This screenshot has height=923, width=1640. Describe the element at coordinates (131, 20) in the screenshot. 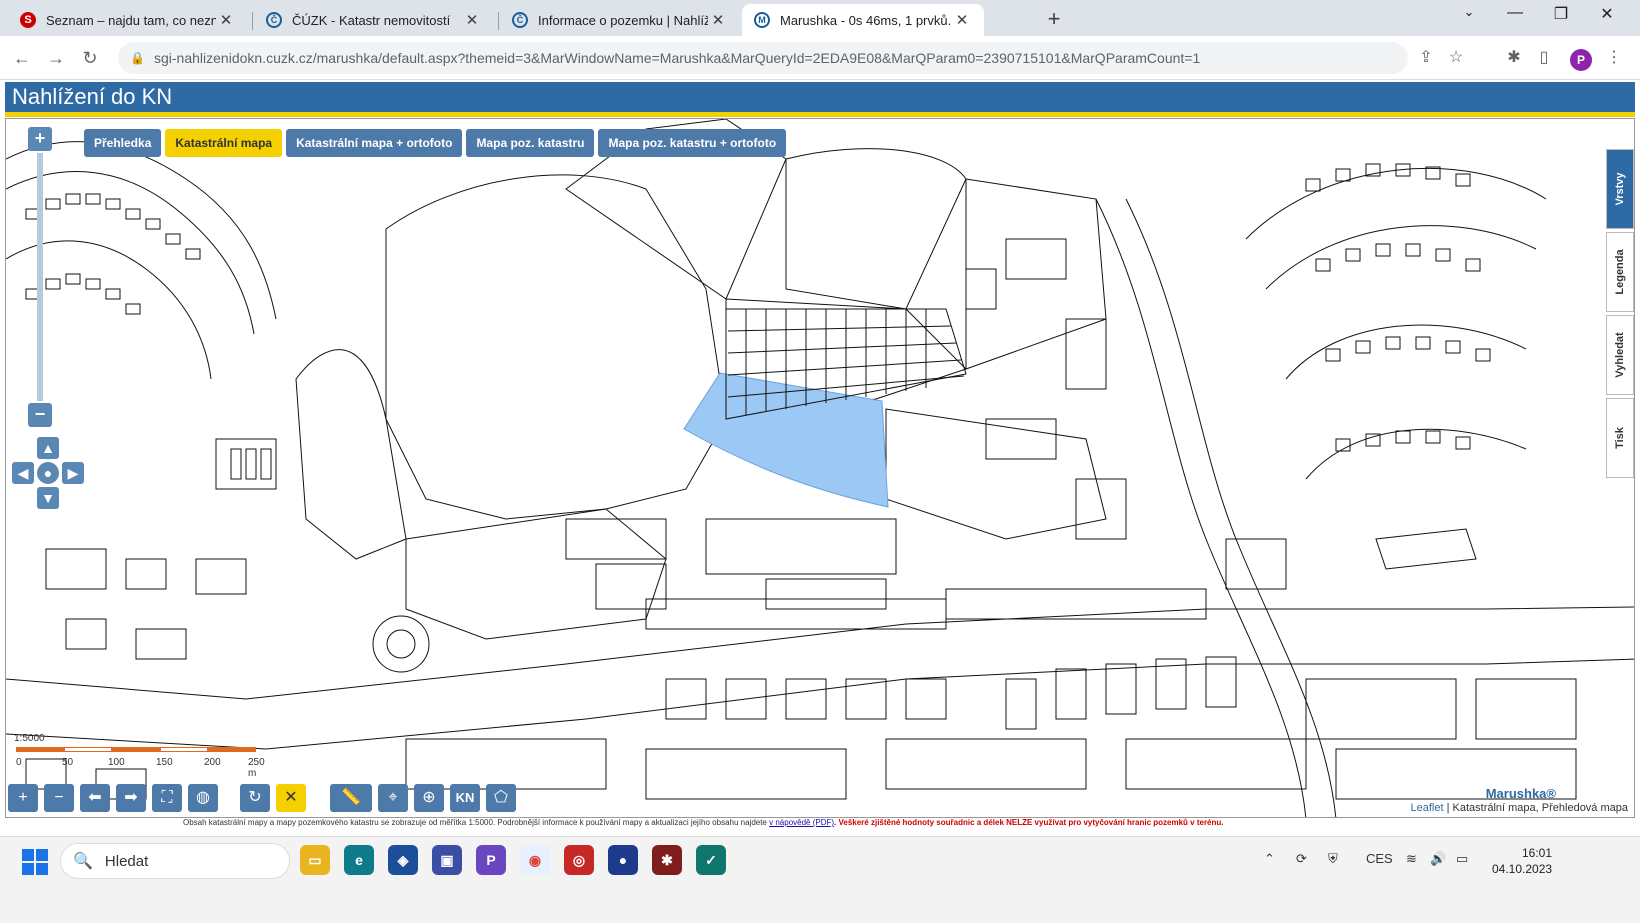

I see `tab-title: Seznam – najdu tam, co neznám` at that location.